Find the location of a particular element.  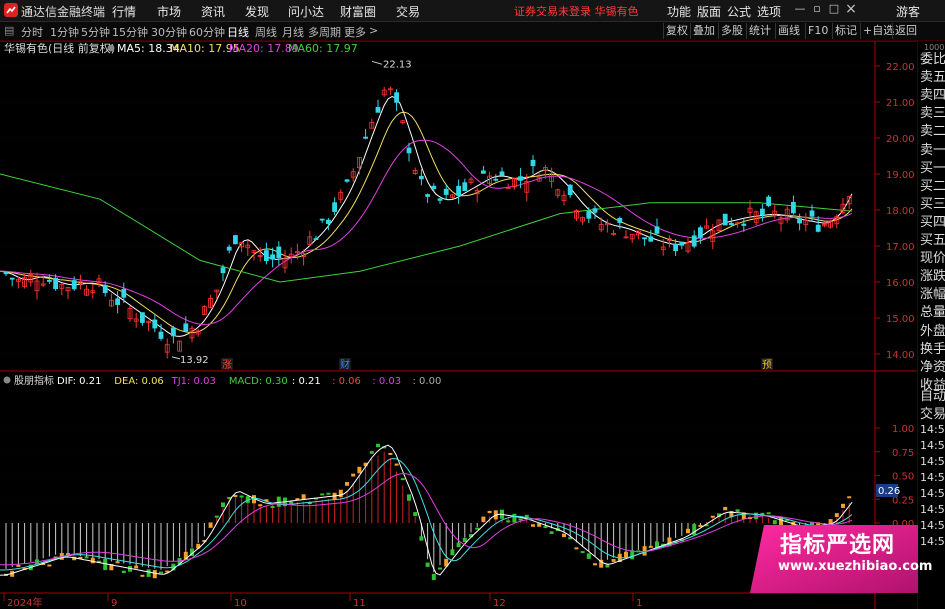

minimize-icon: — is located at coordinates (800, 9).